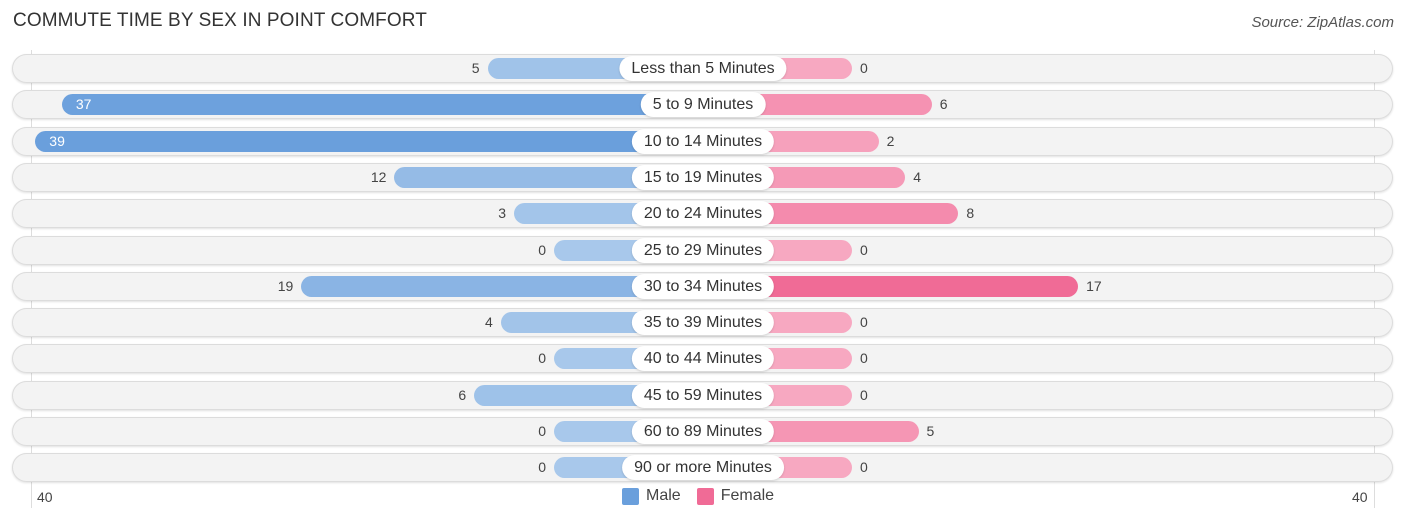 The height and width of the screenshot is (522, 1406). I want to click on value-label-male: 37, so click(83, 104).